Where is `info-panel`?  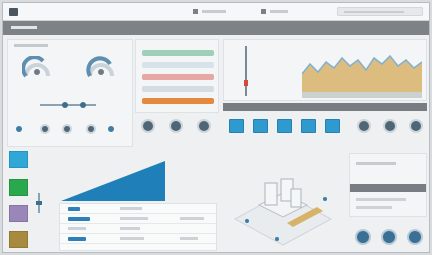
info-panel is located at coordinates (388, 185).